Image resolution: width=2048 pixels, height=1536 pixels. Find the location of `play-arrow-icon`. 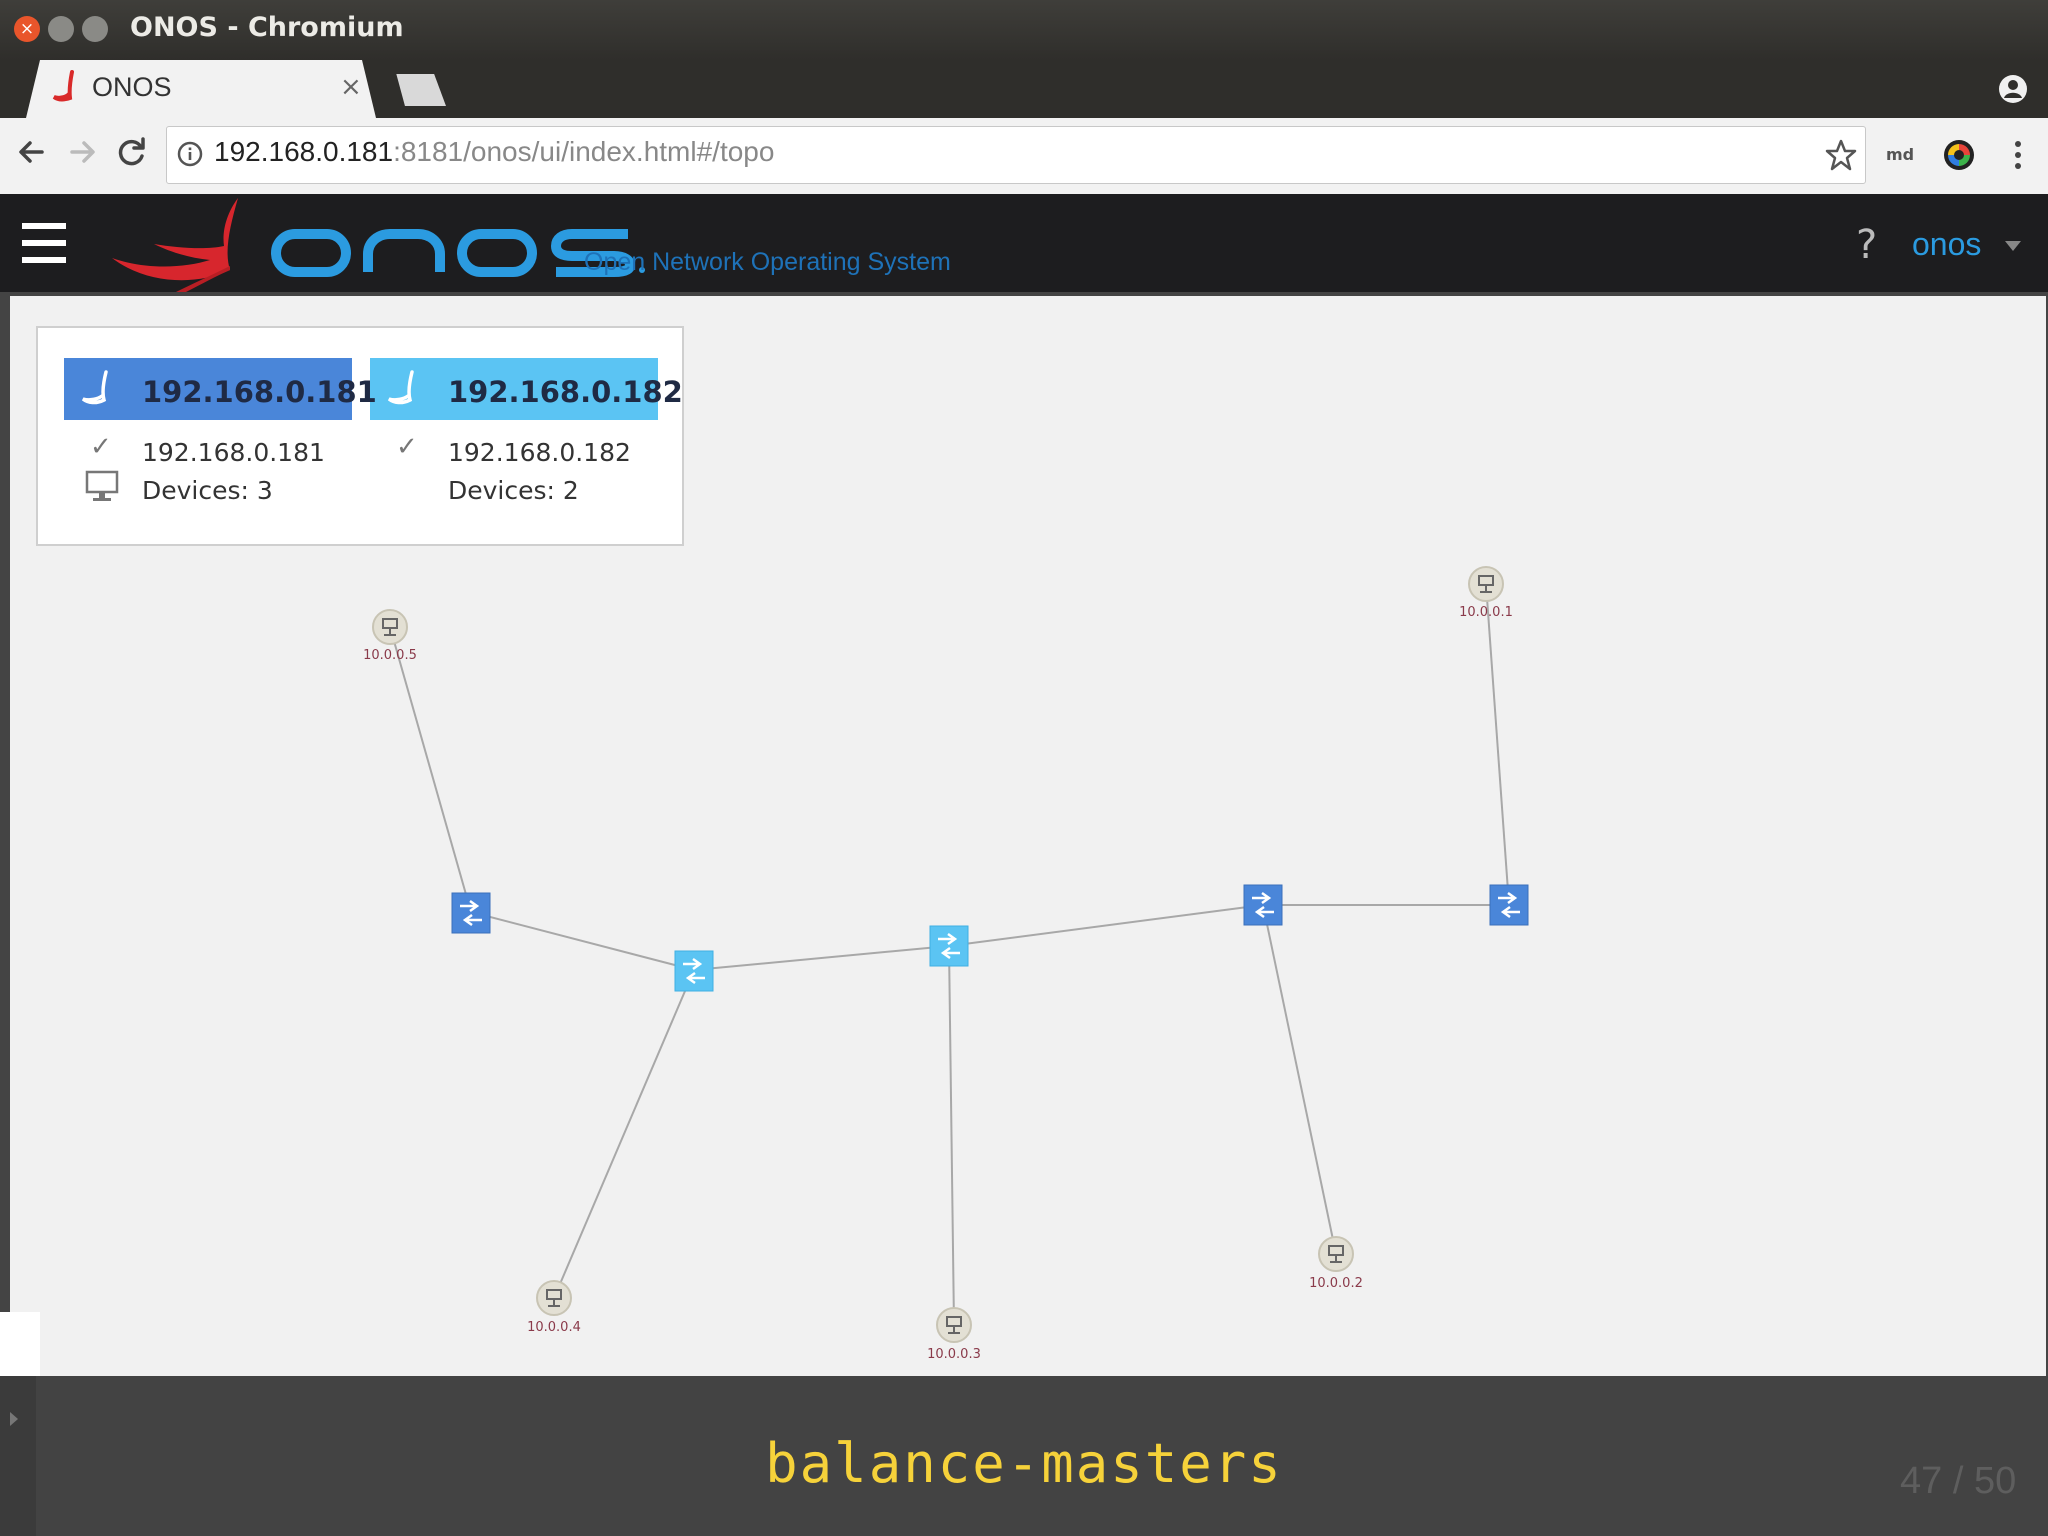

play-arrow-icon is located at coordinates (14, 1419).